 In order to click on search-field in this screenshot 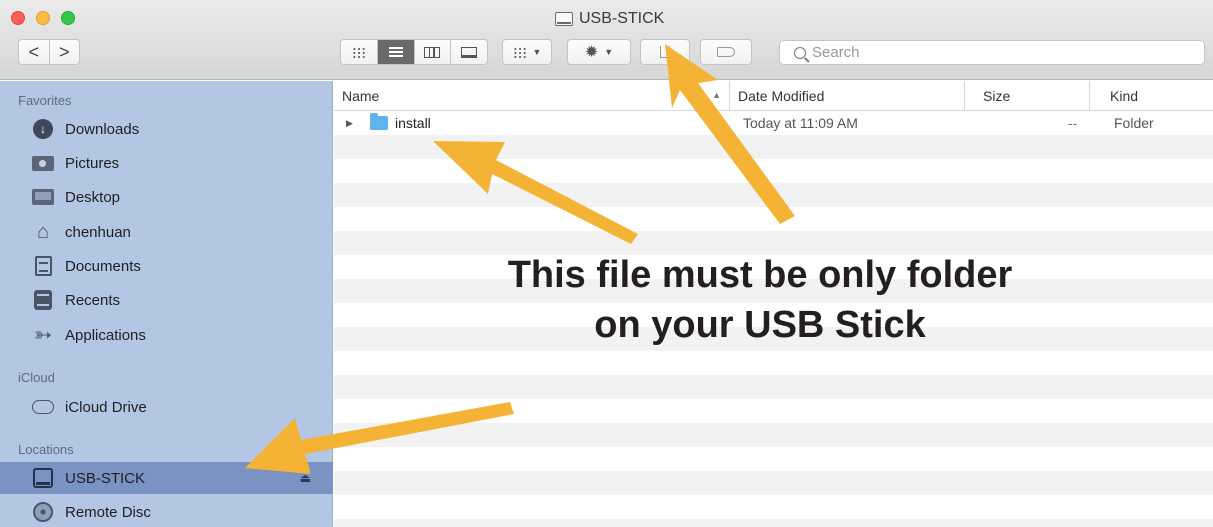, I will do `click(992, 52)`.